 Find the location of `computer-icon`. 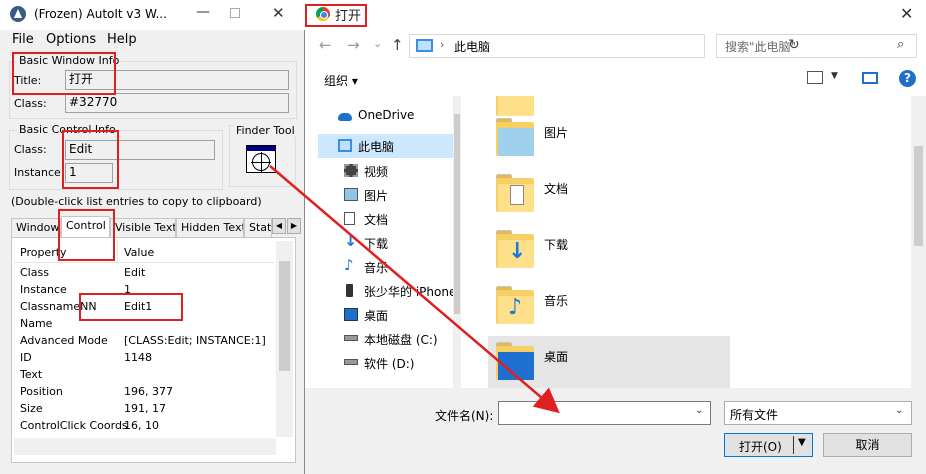

computer-icon is located at coordinates (424, 45).